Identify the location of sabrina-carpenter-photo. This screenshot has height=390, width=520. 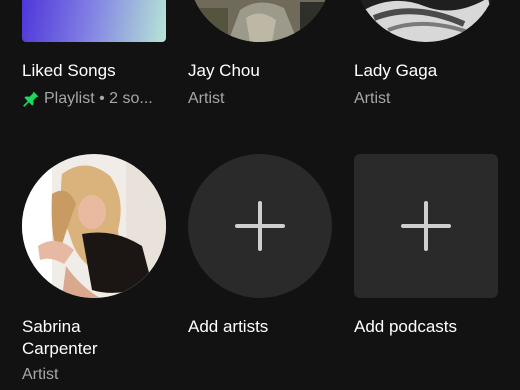
(94, 226).